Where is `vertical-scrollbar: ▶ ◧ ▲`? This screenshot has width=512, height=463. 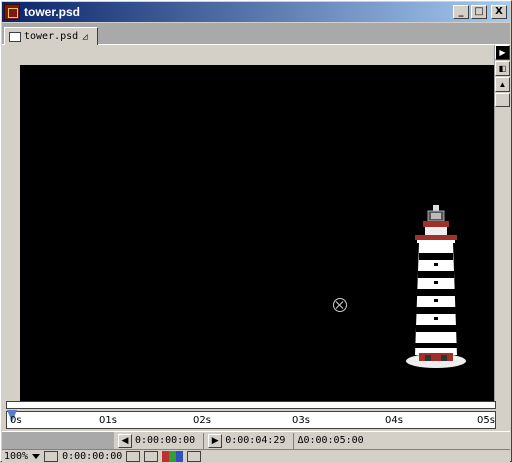 vertical-scrollbar: ▶ ◧ ▲ is located at coordinates (502, 223).